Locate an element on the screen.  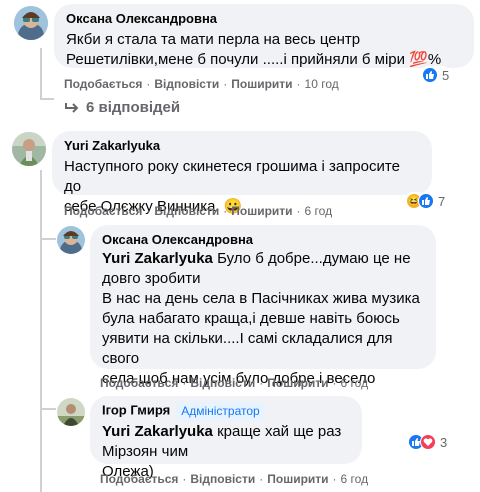
comment-author: Оксана Олександровна is located at coordinates (264, 19).